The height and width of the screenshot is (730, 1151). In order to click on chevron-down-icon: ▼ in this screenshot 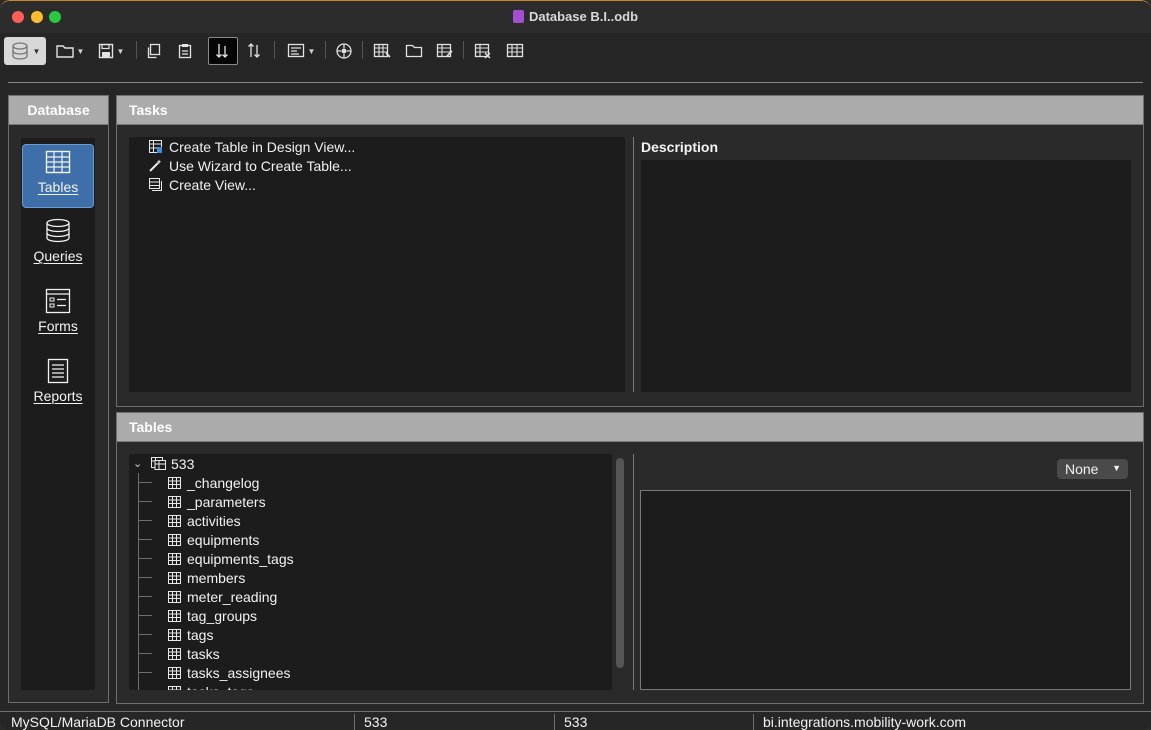, I will do `click(1116, 468)`.